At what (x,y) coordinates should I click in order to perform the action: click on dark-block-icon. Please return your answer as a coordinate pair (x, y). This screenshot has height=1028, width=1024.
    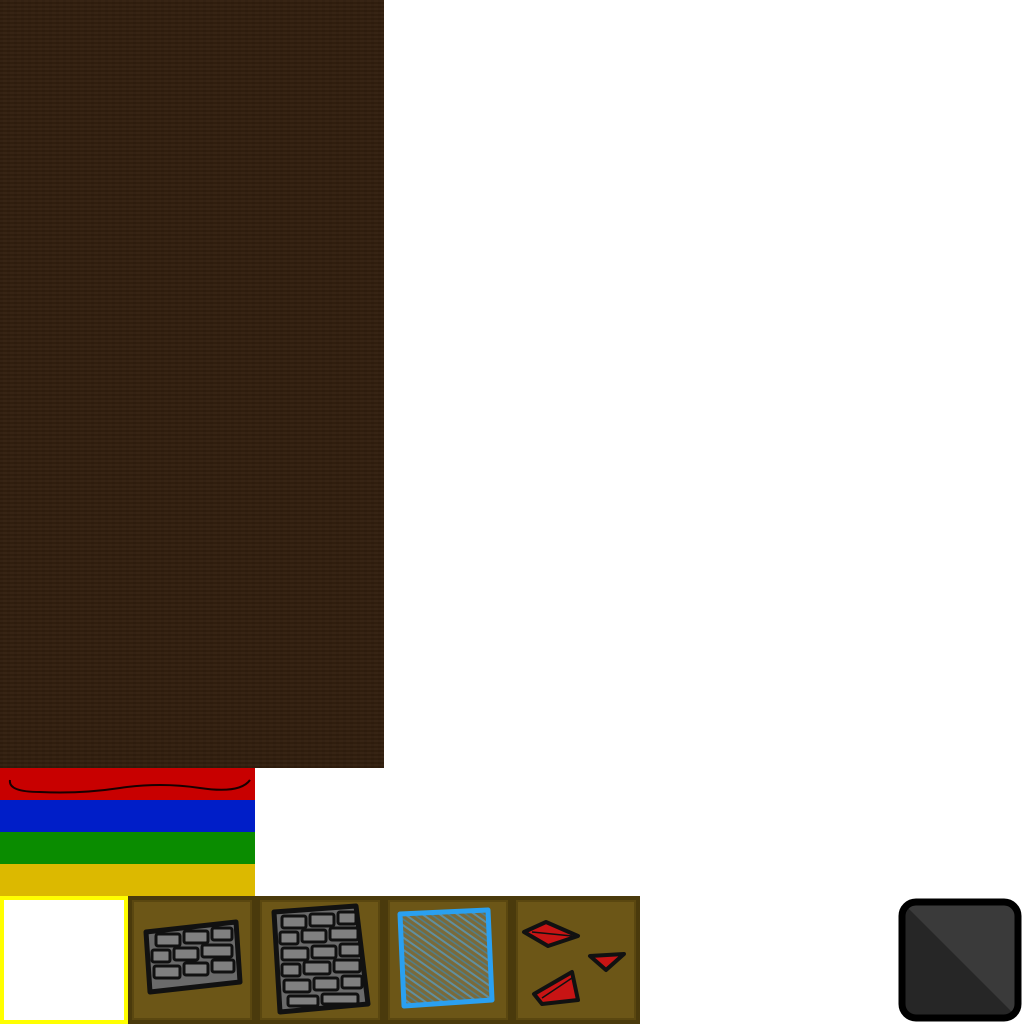
    Looking at the image, I should click on (960, 960).